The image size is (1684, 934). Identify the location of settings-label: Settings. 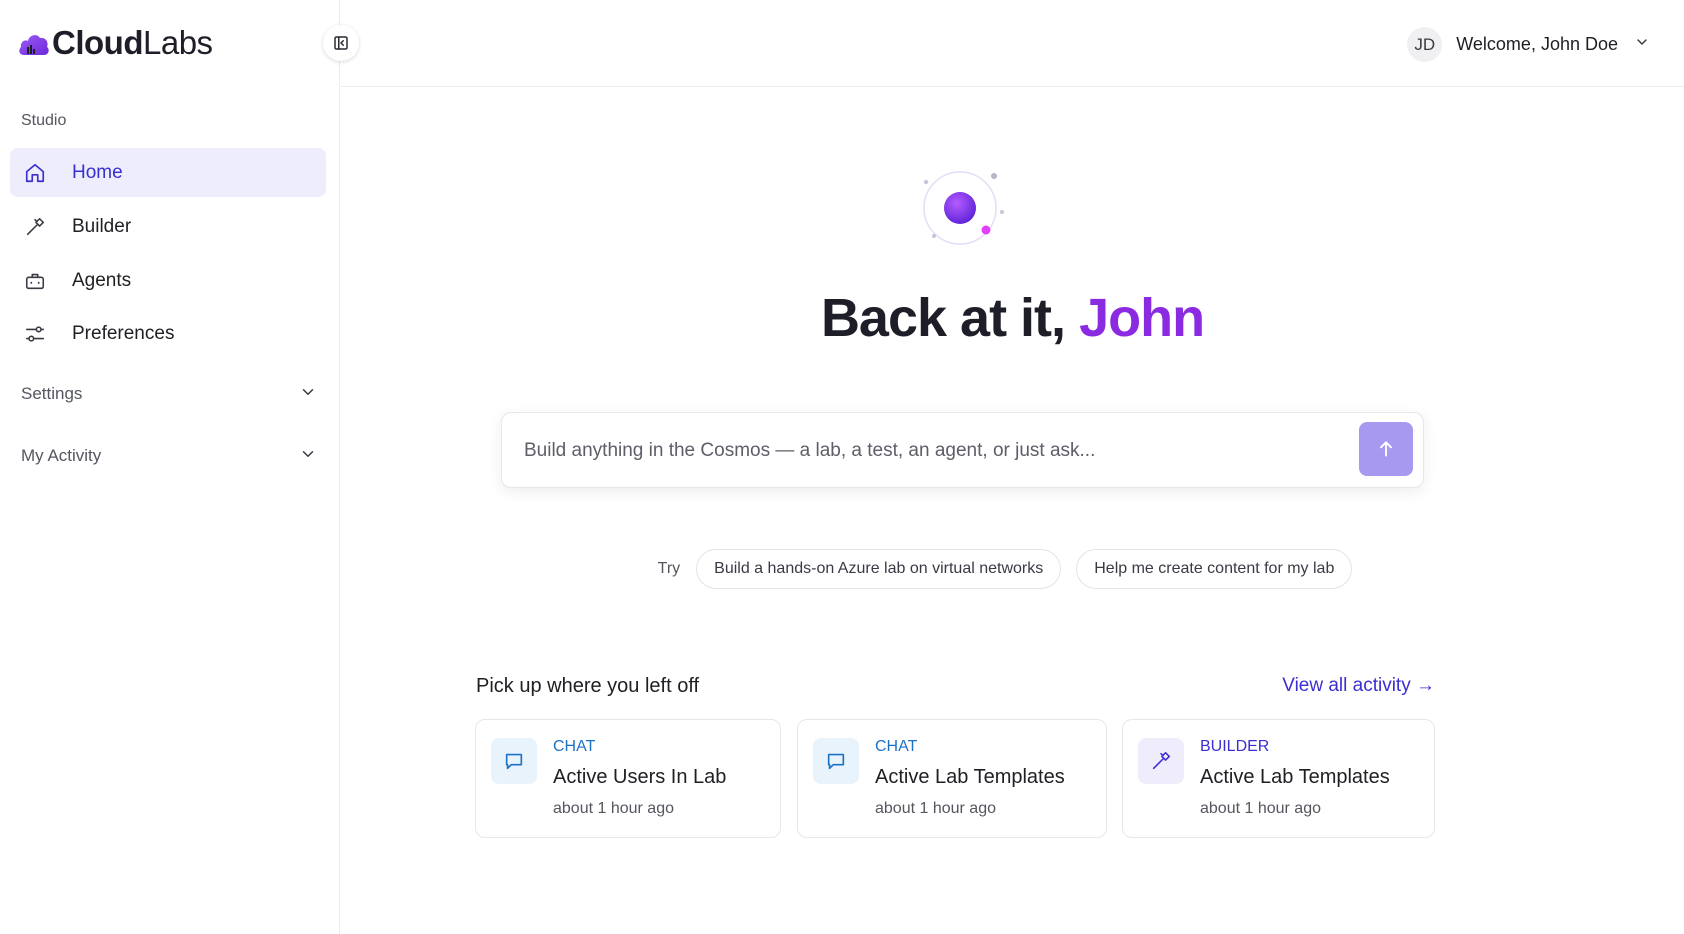
(52, 393).